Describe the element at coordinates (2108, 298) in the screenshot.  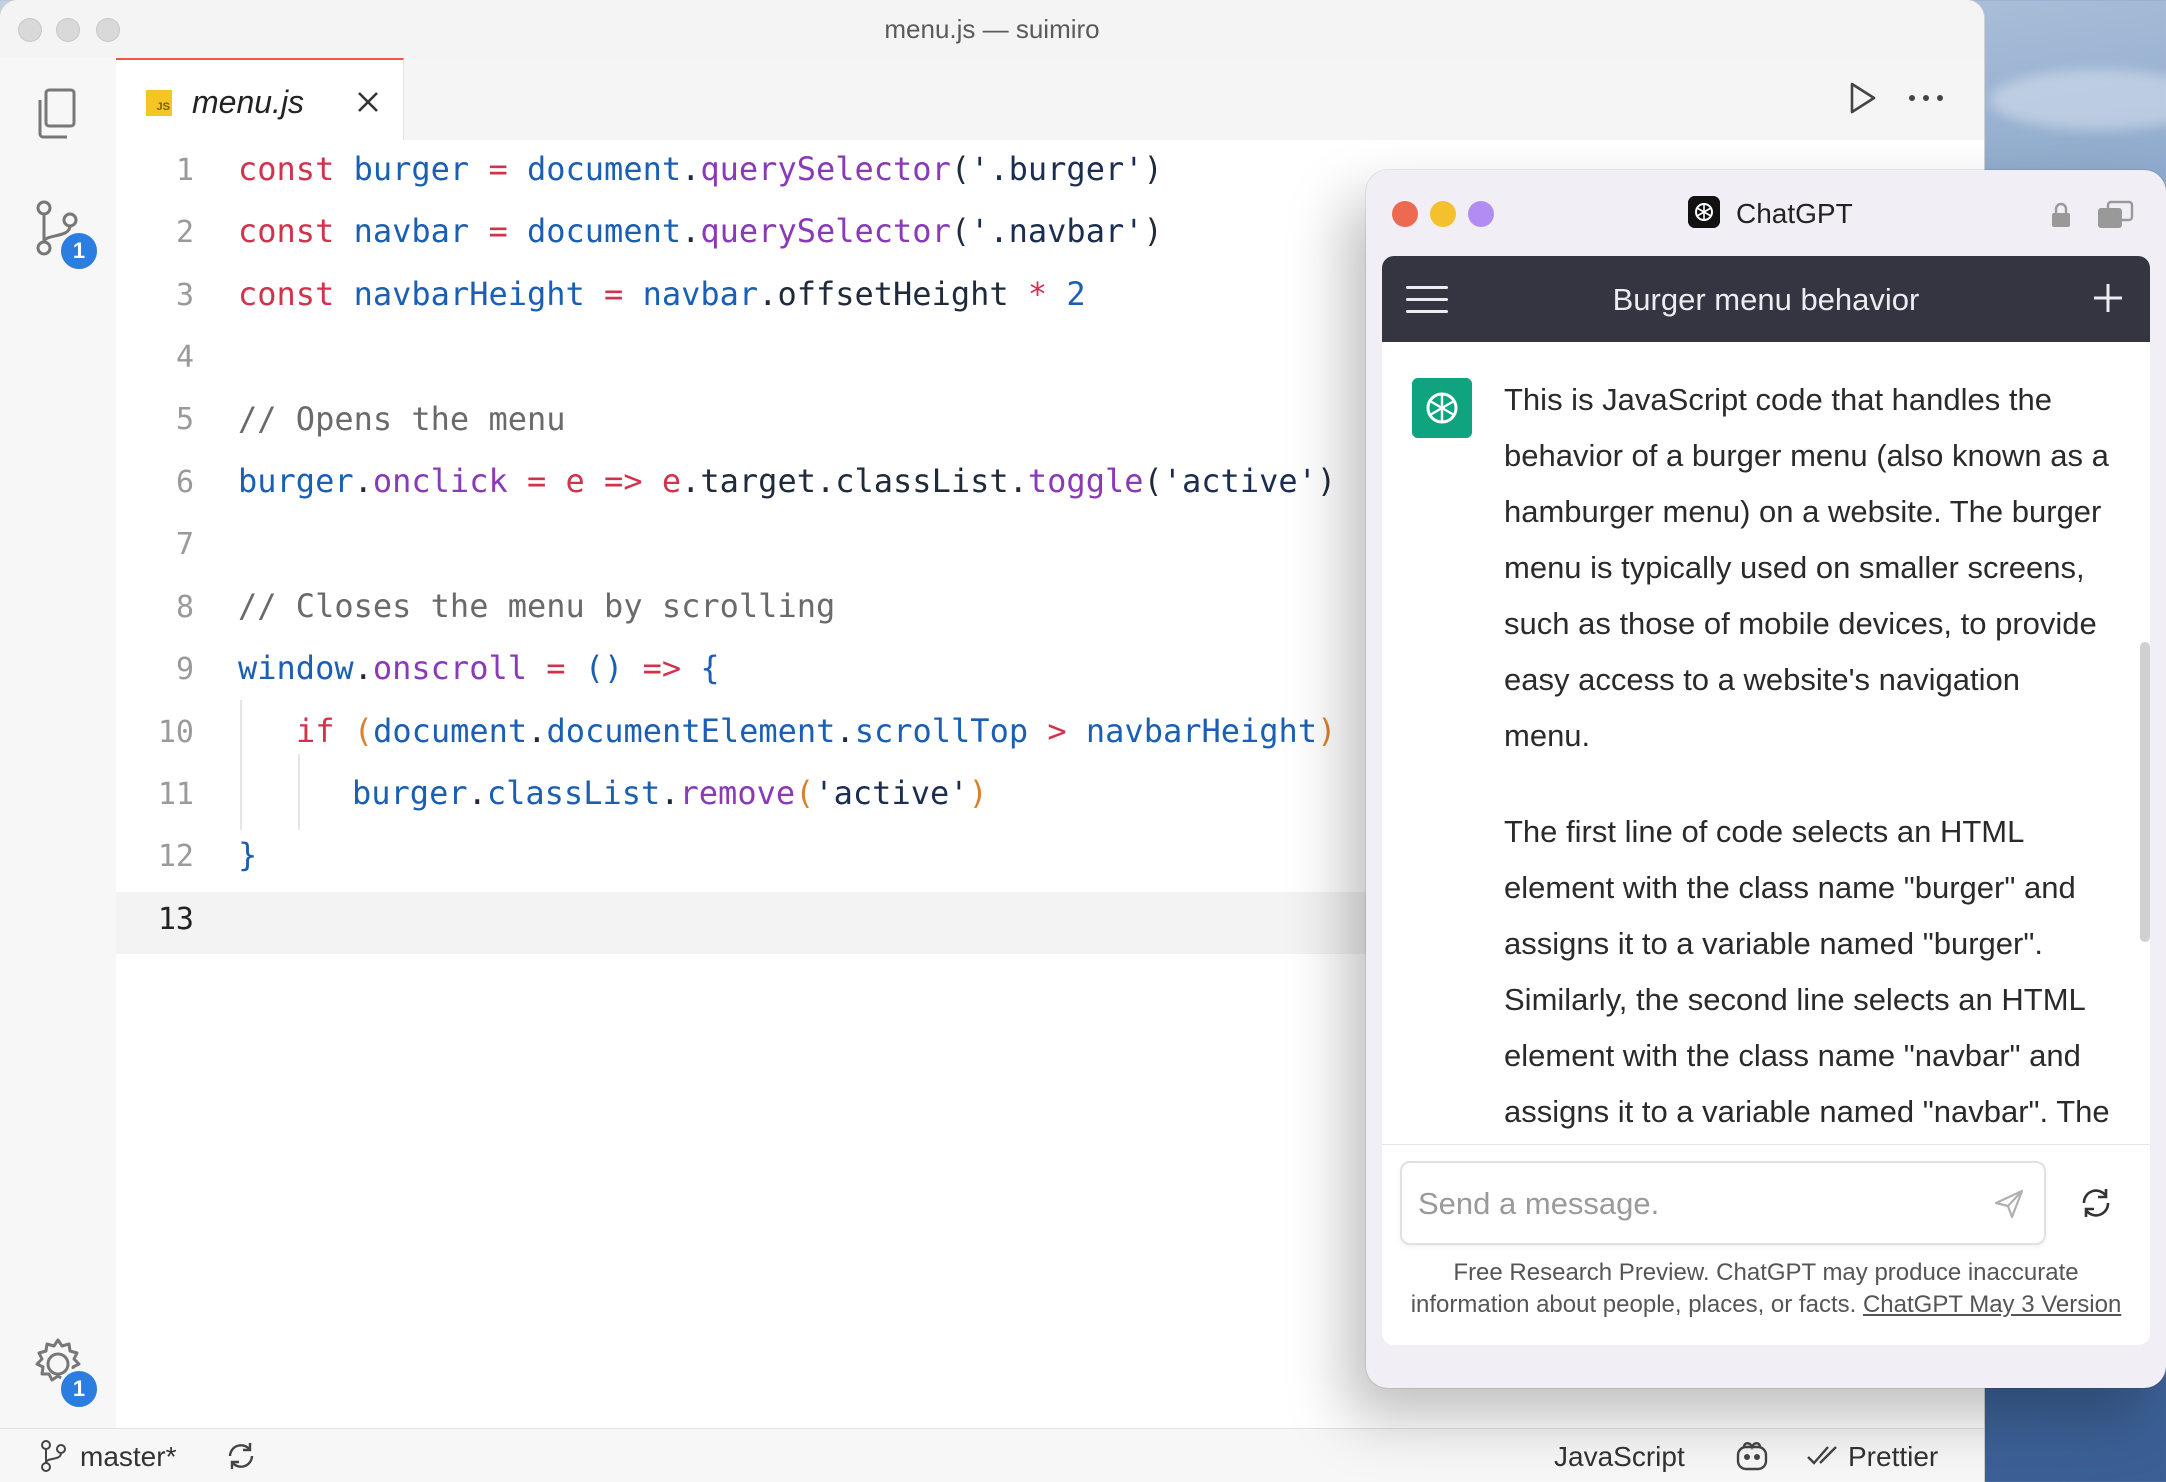
I see `new-chat-plus-icon` at that location.